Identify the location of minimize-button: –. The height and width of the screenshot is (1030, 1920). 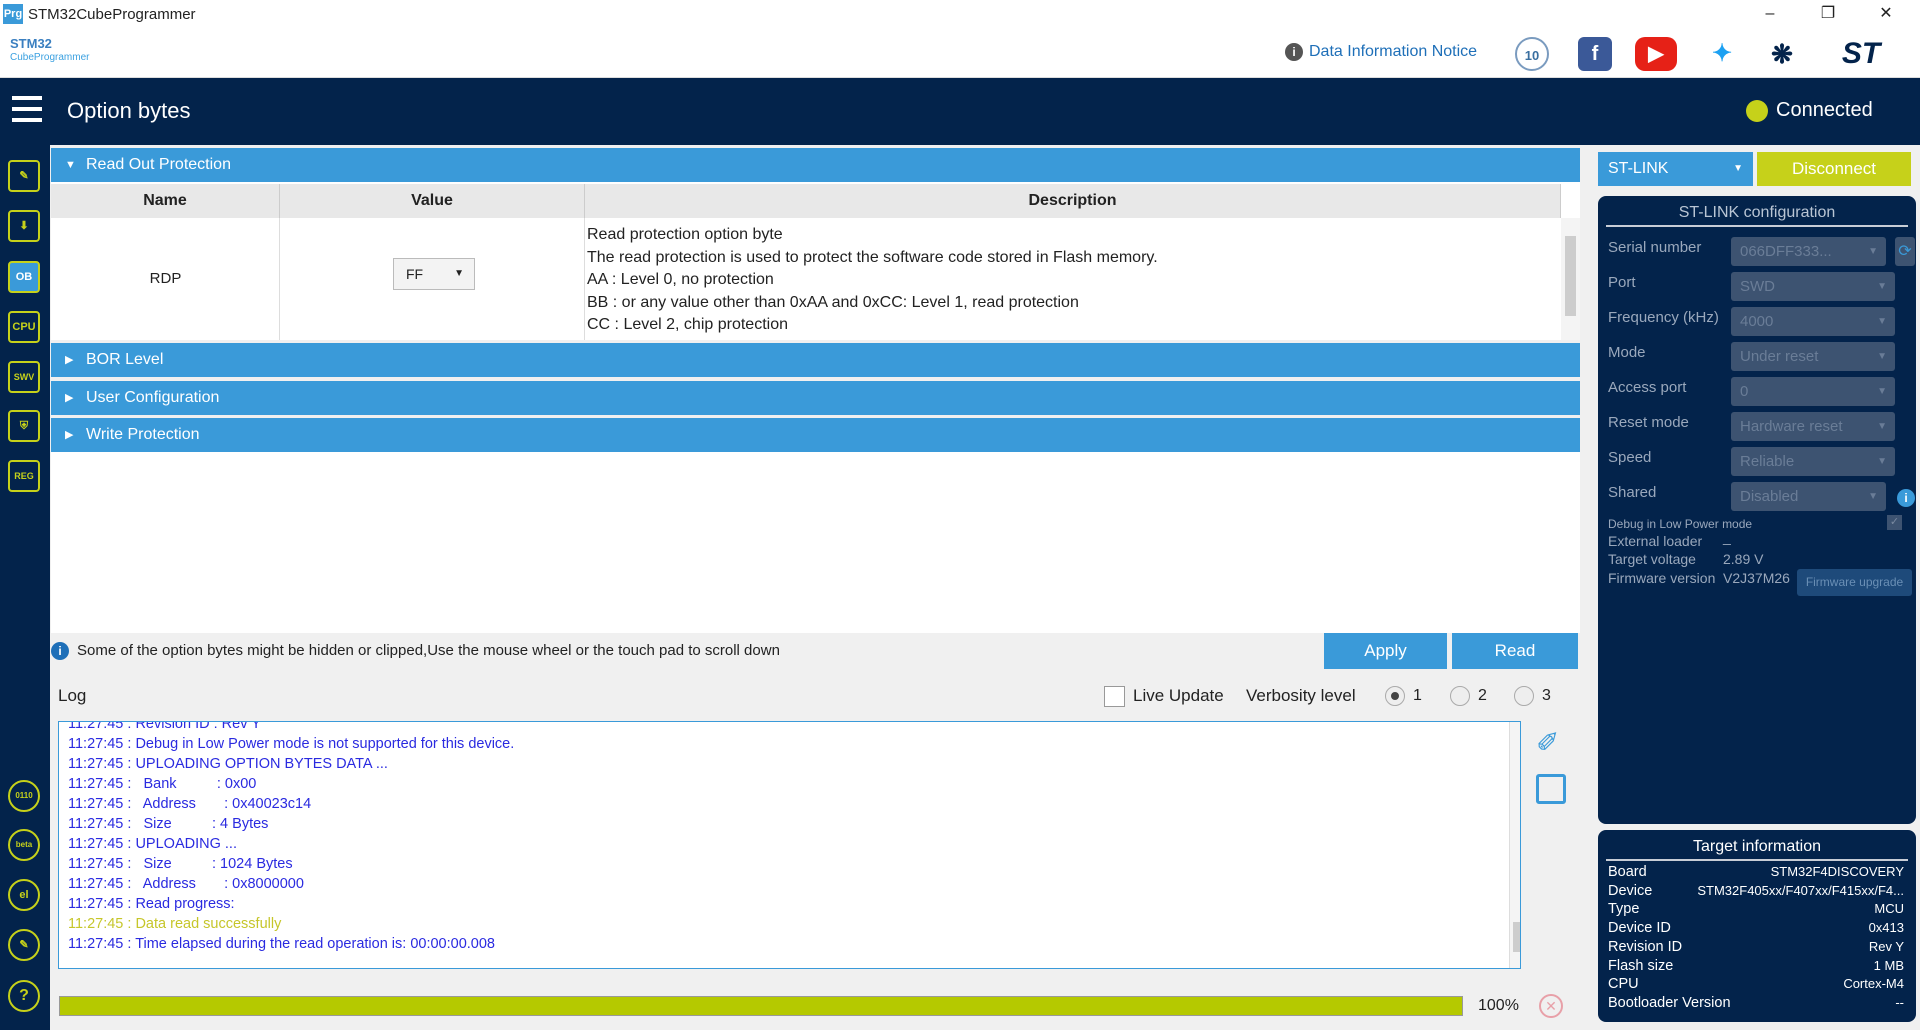
(1770, 14).